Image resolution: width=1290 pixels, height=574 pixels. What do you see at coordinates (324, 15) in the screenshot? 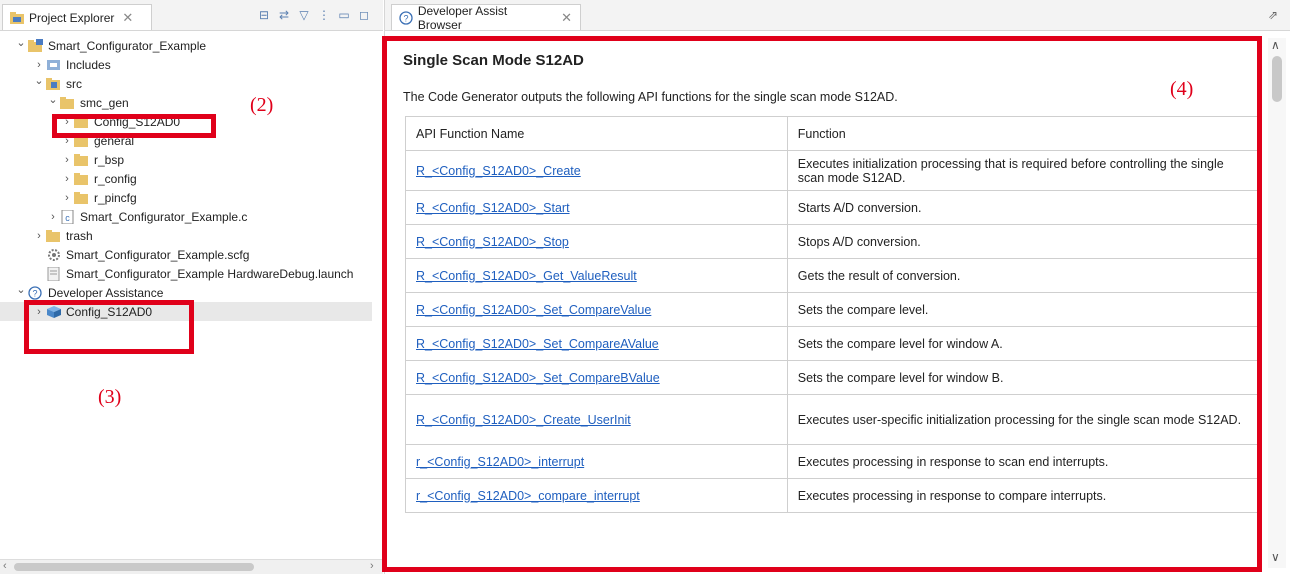
I see `view-menu-icon: ⋮` at bounding box center [324, 15].